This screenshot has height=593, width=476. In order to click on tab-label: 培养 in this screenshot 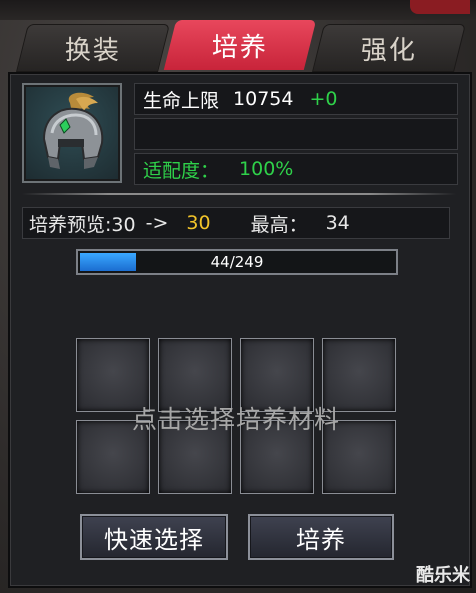, I will do `click(239, 47)`.